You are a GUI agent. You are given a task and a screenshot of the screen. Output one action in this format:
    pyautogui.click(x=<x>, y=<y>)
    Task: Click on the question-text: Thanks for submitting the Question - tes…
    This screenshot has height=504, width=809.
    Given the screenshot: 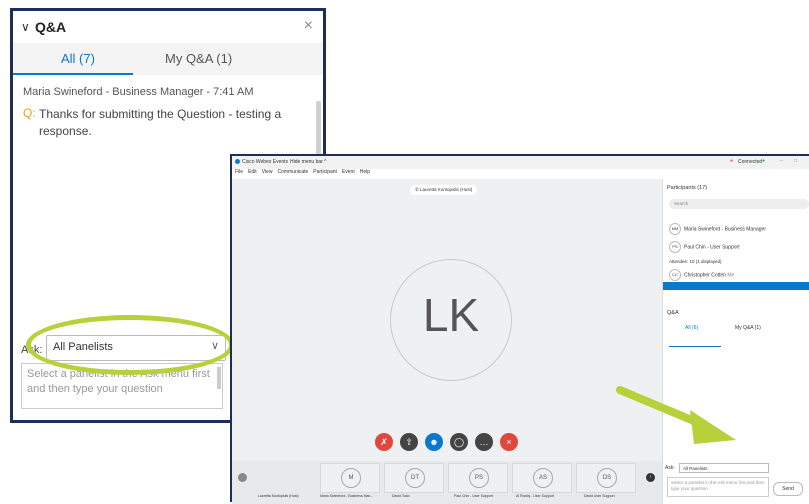 What is the action you would take?
    pyautogui.click(x=160, y=122)
    